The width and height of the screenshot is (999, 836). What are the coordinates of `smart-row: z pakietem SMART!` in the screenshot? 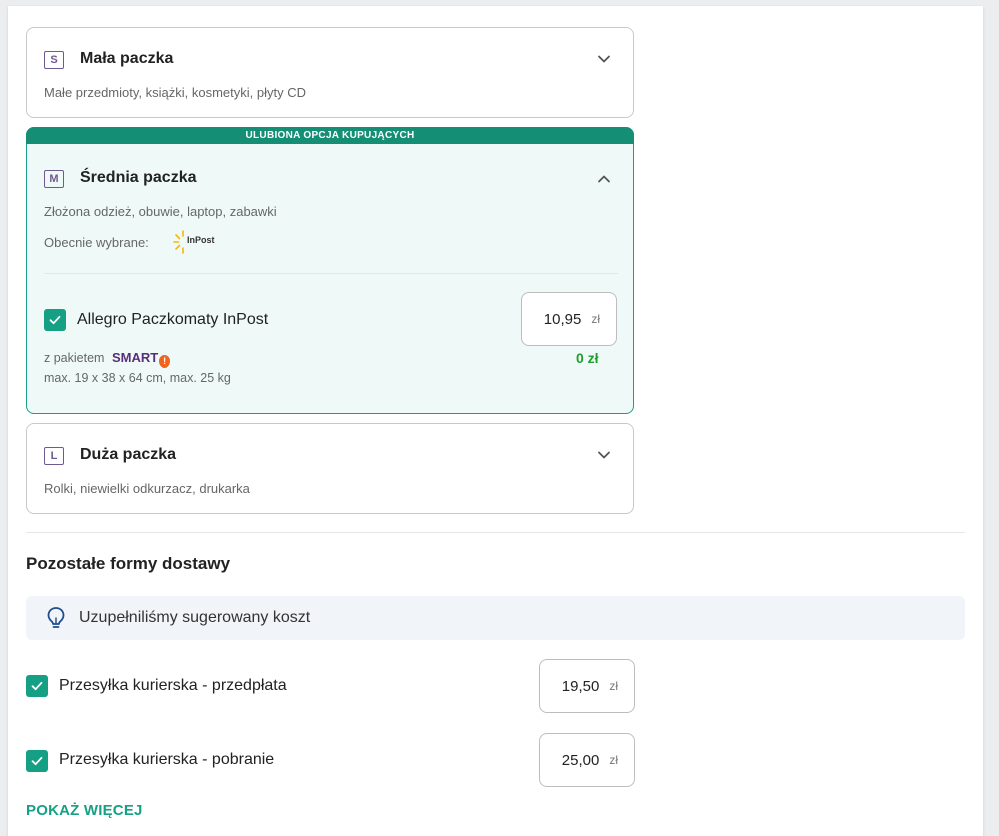 It's located at (107, 359).